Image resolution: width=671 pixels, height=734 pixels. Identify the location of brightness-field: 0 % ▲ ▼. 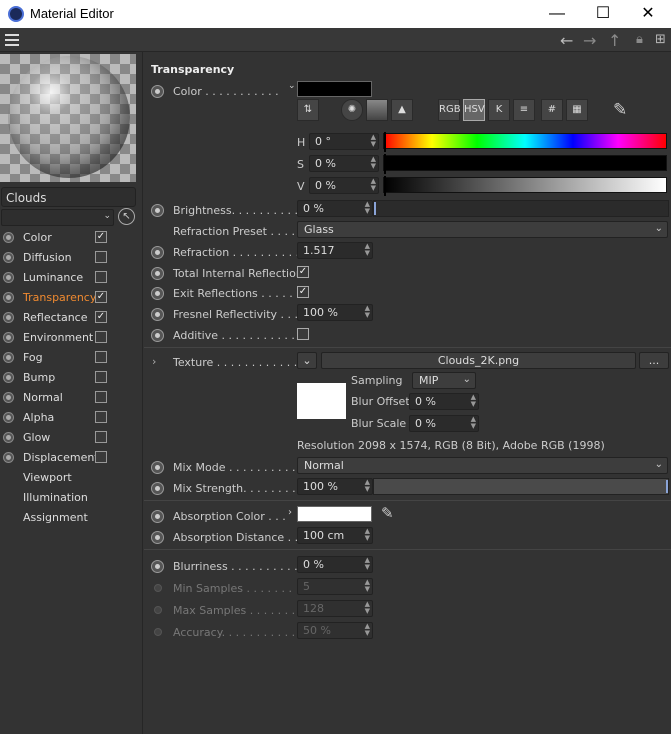
(335, 208).